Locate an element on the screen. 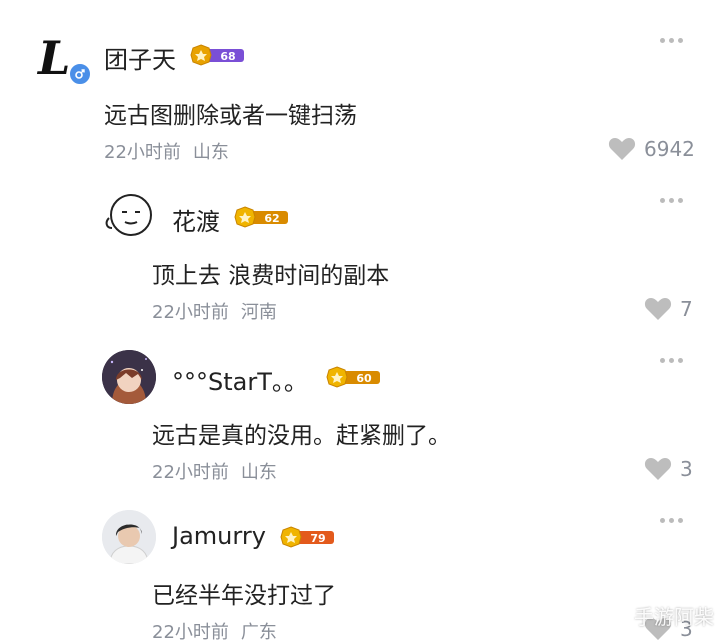 This screenshot has width=720, height=644. like-button: 7 is located at coordinates (668, 309).